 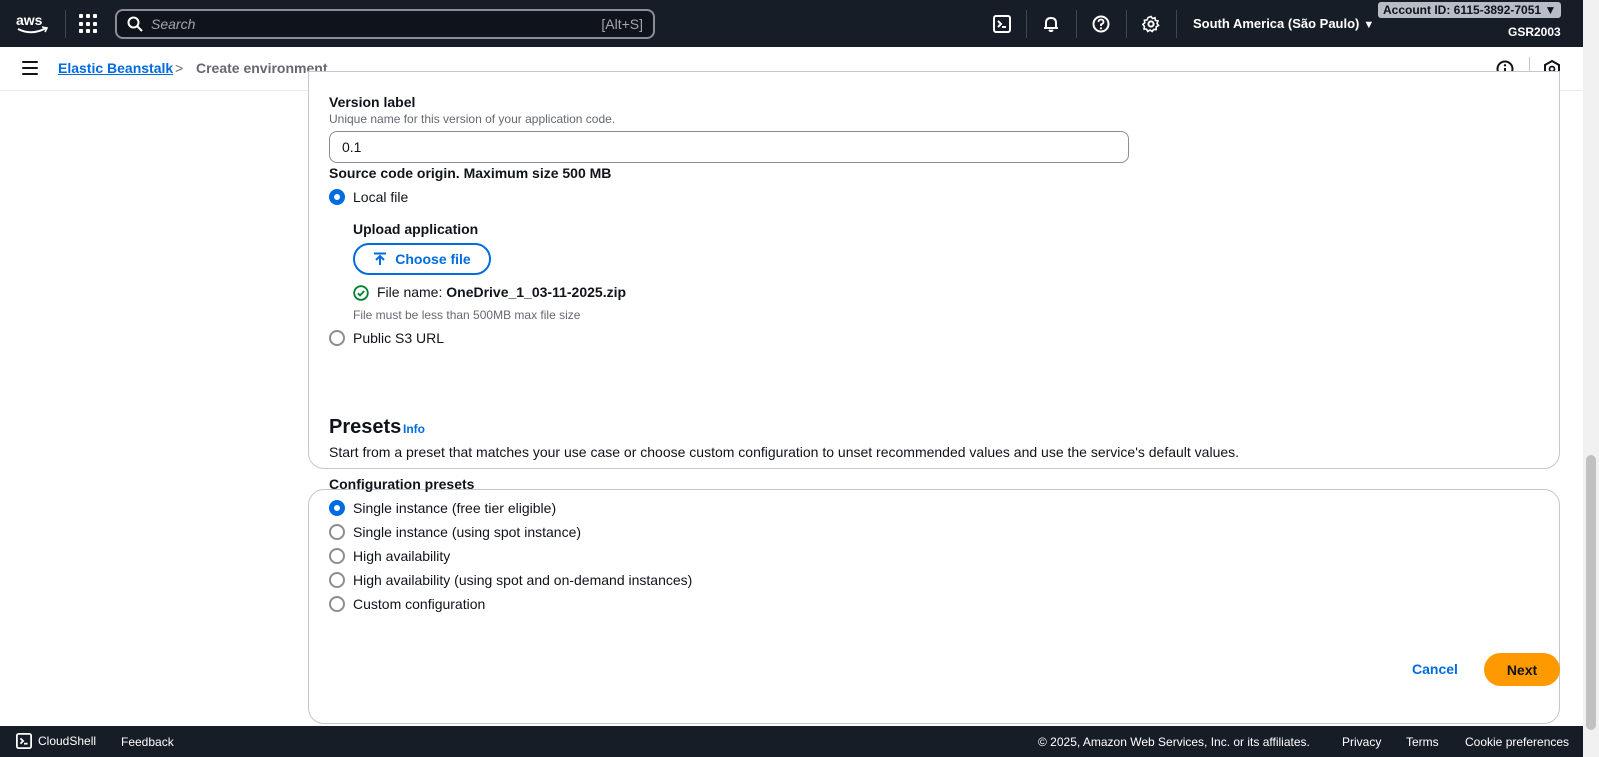 I want to click on apps-grid-icon, so click(x=89, y=24).